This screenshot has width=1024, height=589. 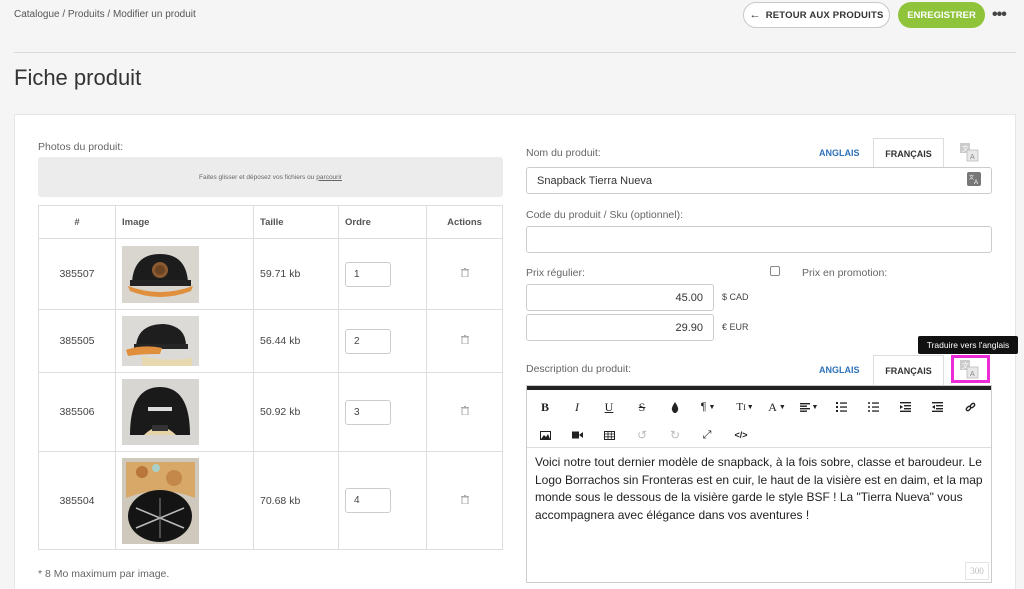 What do you see at coordinates (772, 406) in the screenshot?
I see `font-color-icon: A` at bounding box center [772, 406].